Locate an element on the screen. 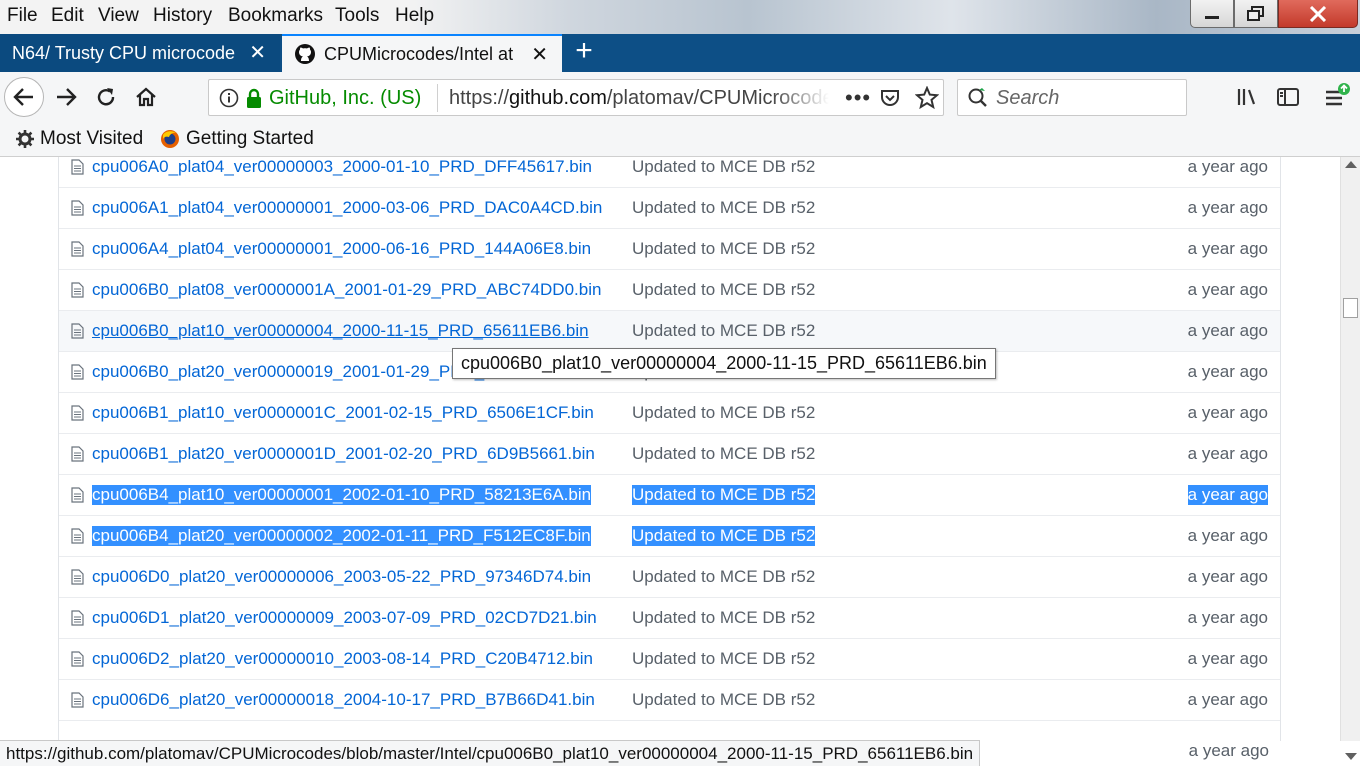 The image size is (1360, 768). tab-cpumicrocodes: CPUMicrocodes/Intel at ✕ is located at coordinates (422, 53).